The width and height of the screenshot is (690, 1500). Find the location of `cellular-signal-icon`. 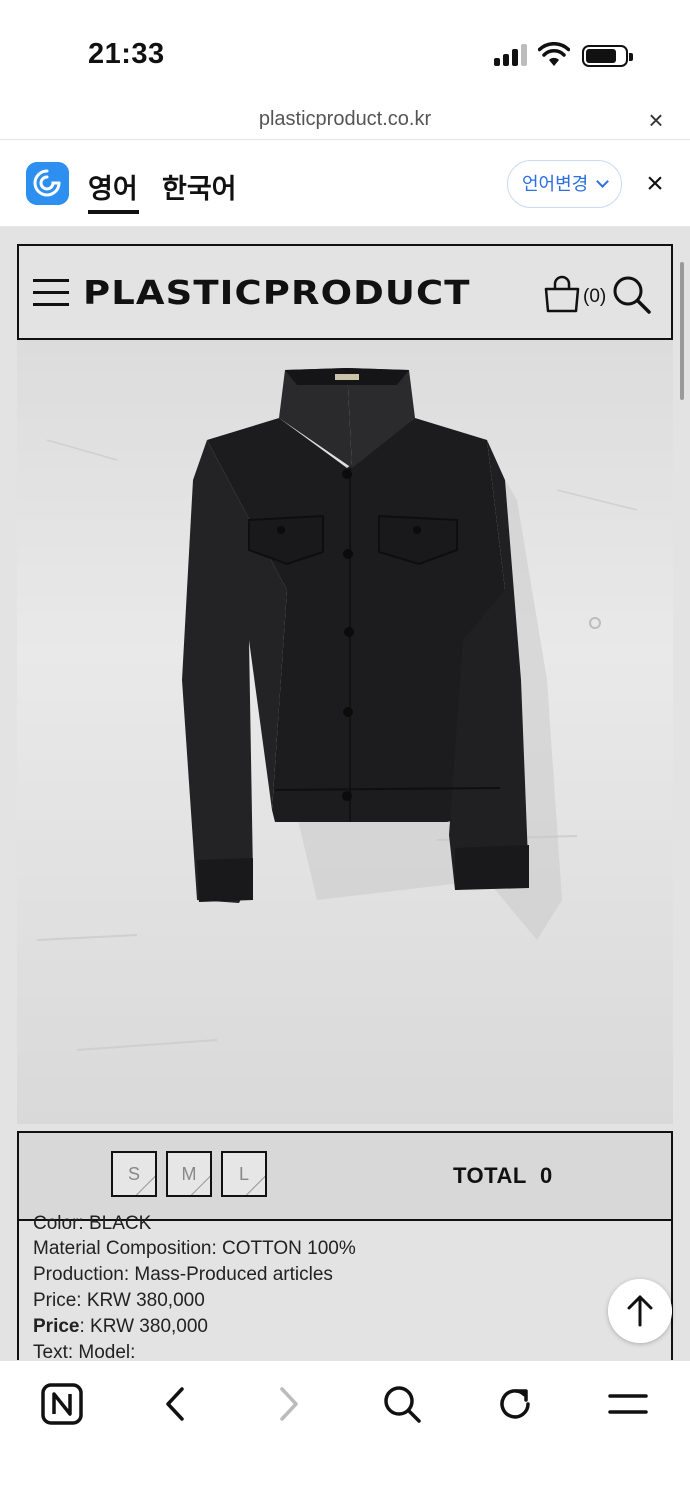

cellular-signal-icon is located at coordinates (511, 55).